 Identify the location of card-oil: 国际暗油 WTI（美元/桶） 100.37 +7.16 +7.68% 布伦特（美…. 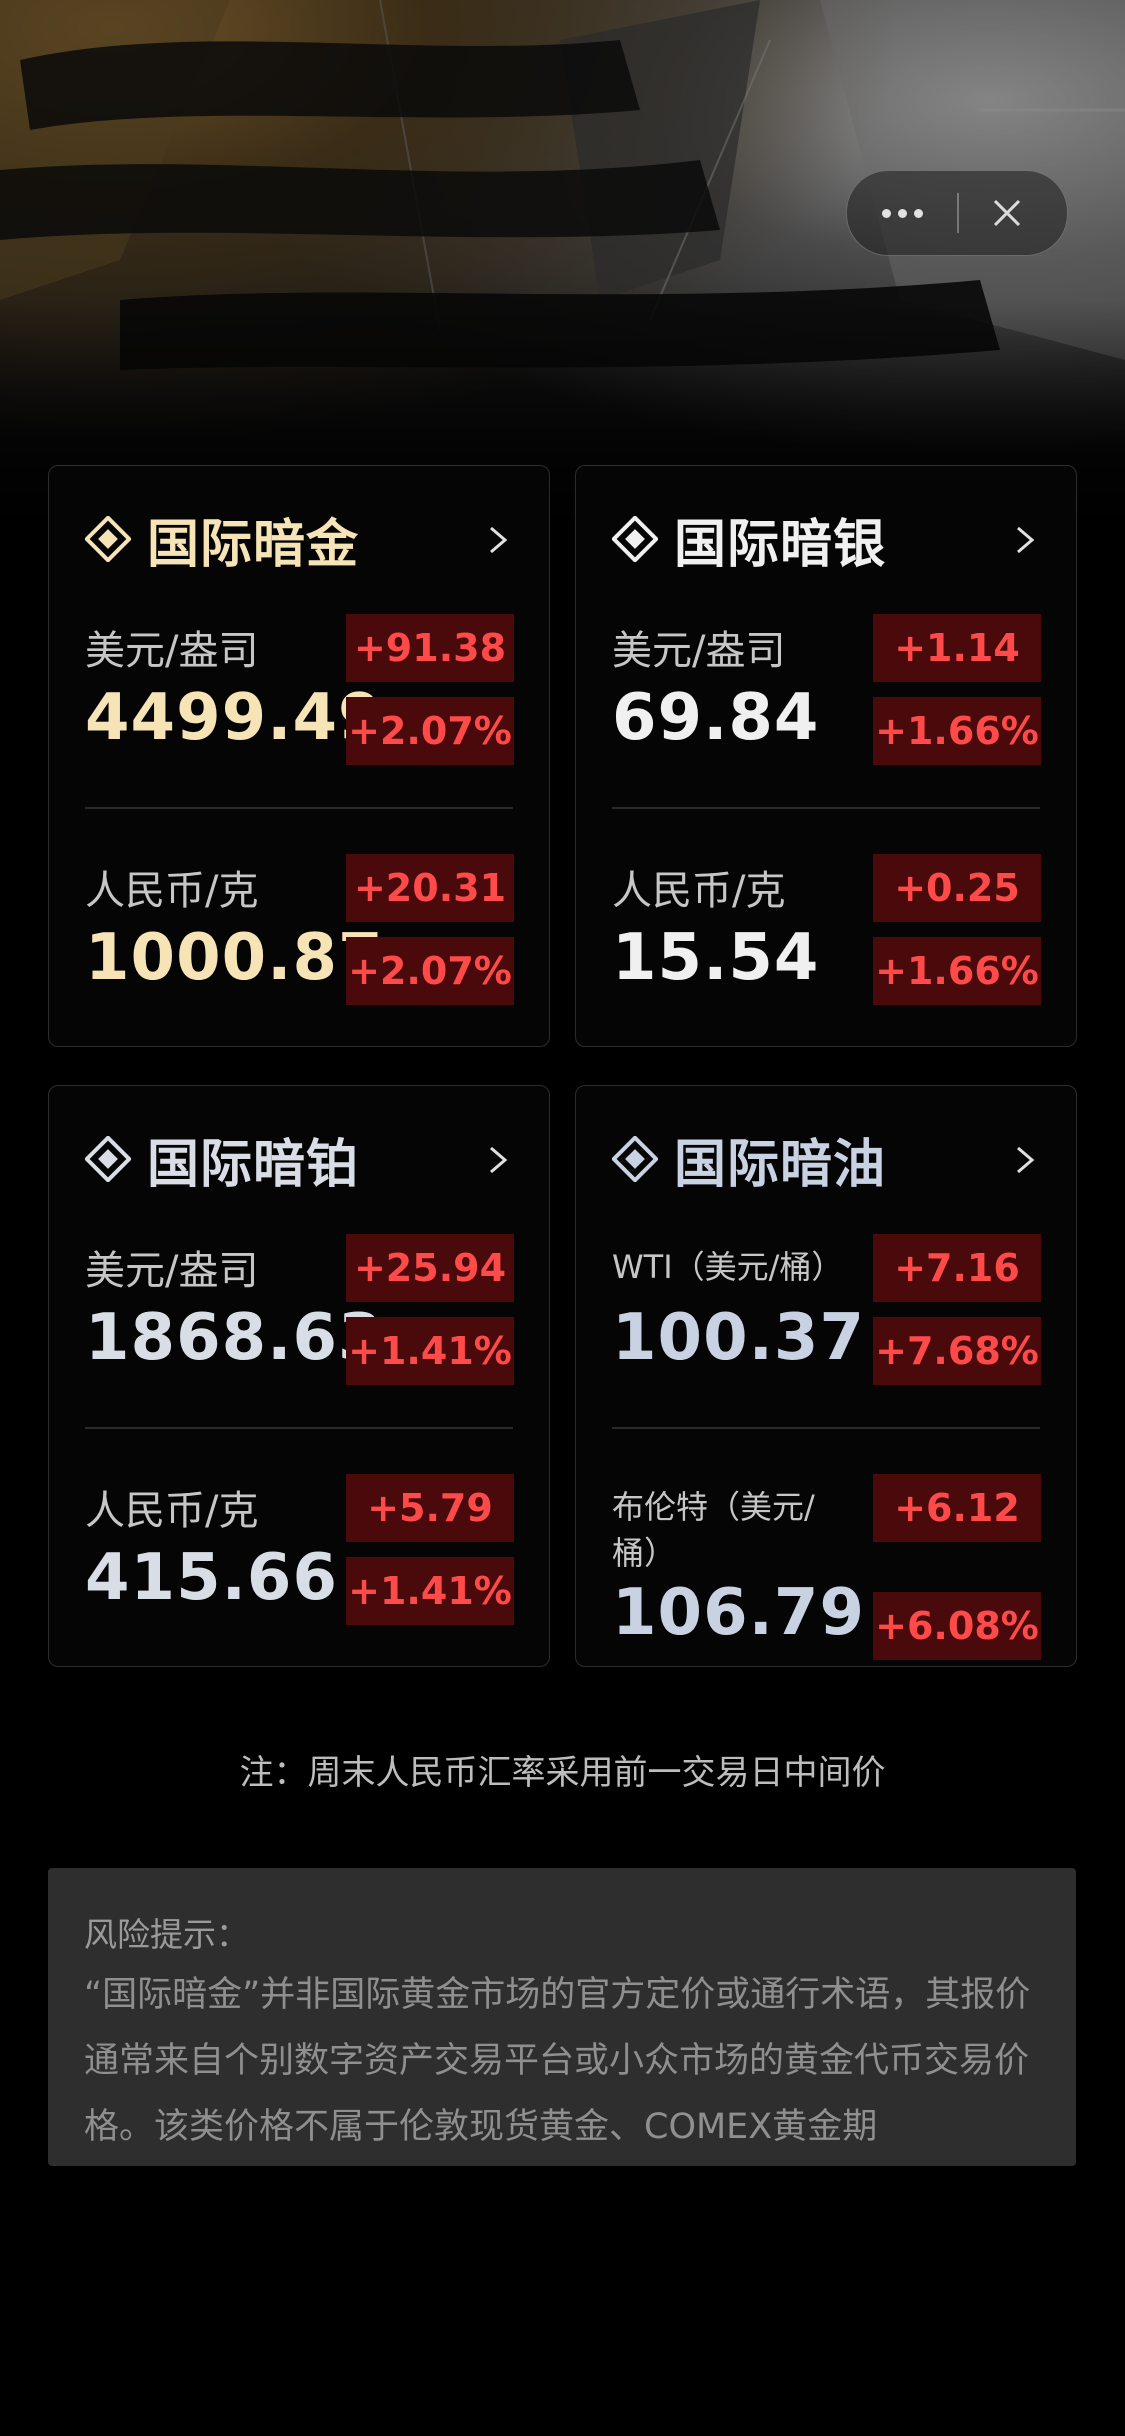
(826, 1376).